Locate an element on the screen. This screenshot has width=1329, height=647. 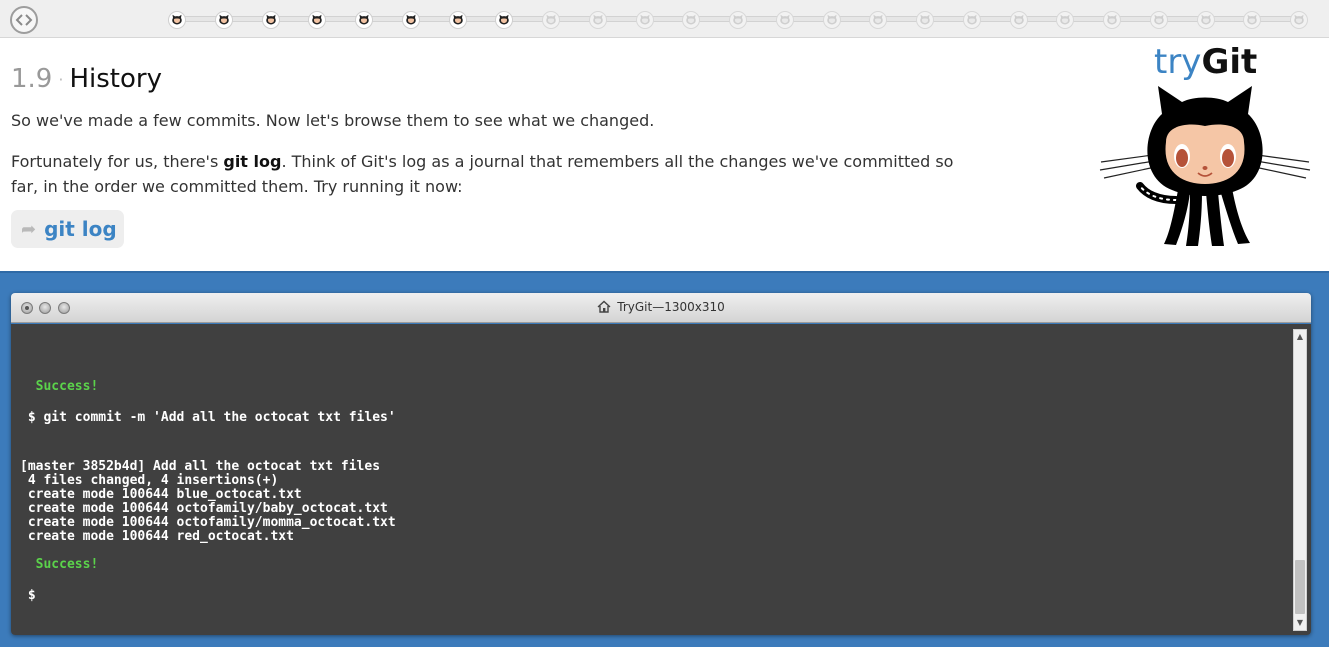
trygit-logo: tryGit is located at coordinates (1205, 62).